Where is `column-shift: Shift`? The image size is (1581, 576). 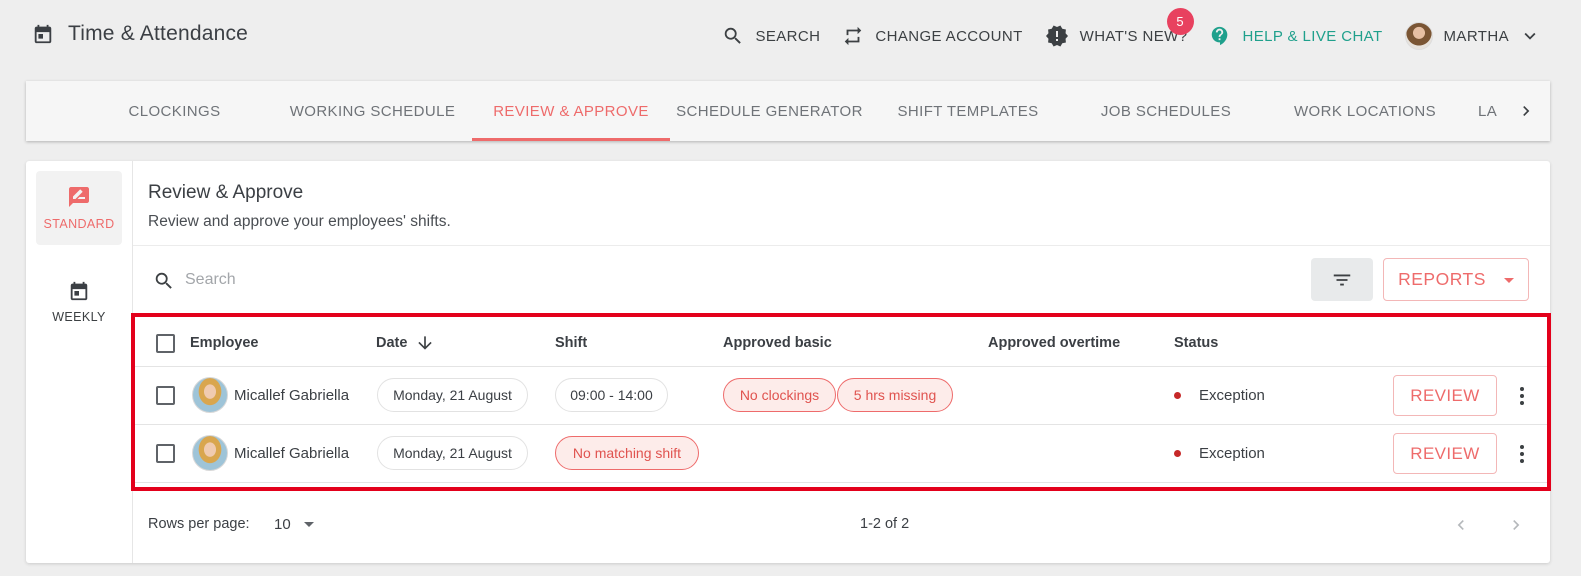 column-shift: Shift is located at coordinates (571, 343).